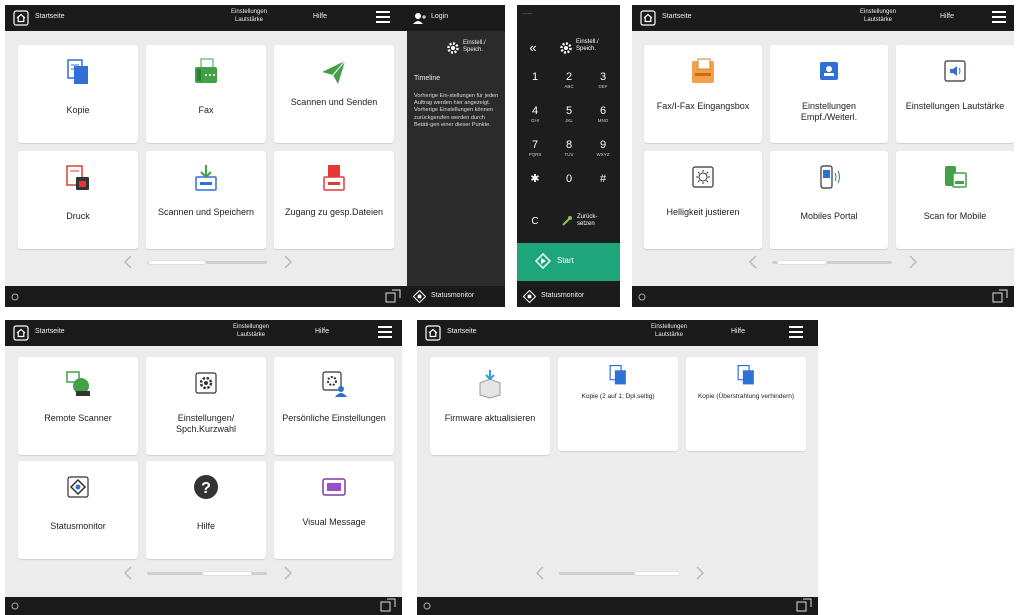  Describe the element at coordinates (603, 81) in the screenshot. I see `keypad-key: 3 DEF` at that location.